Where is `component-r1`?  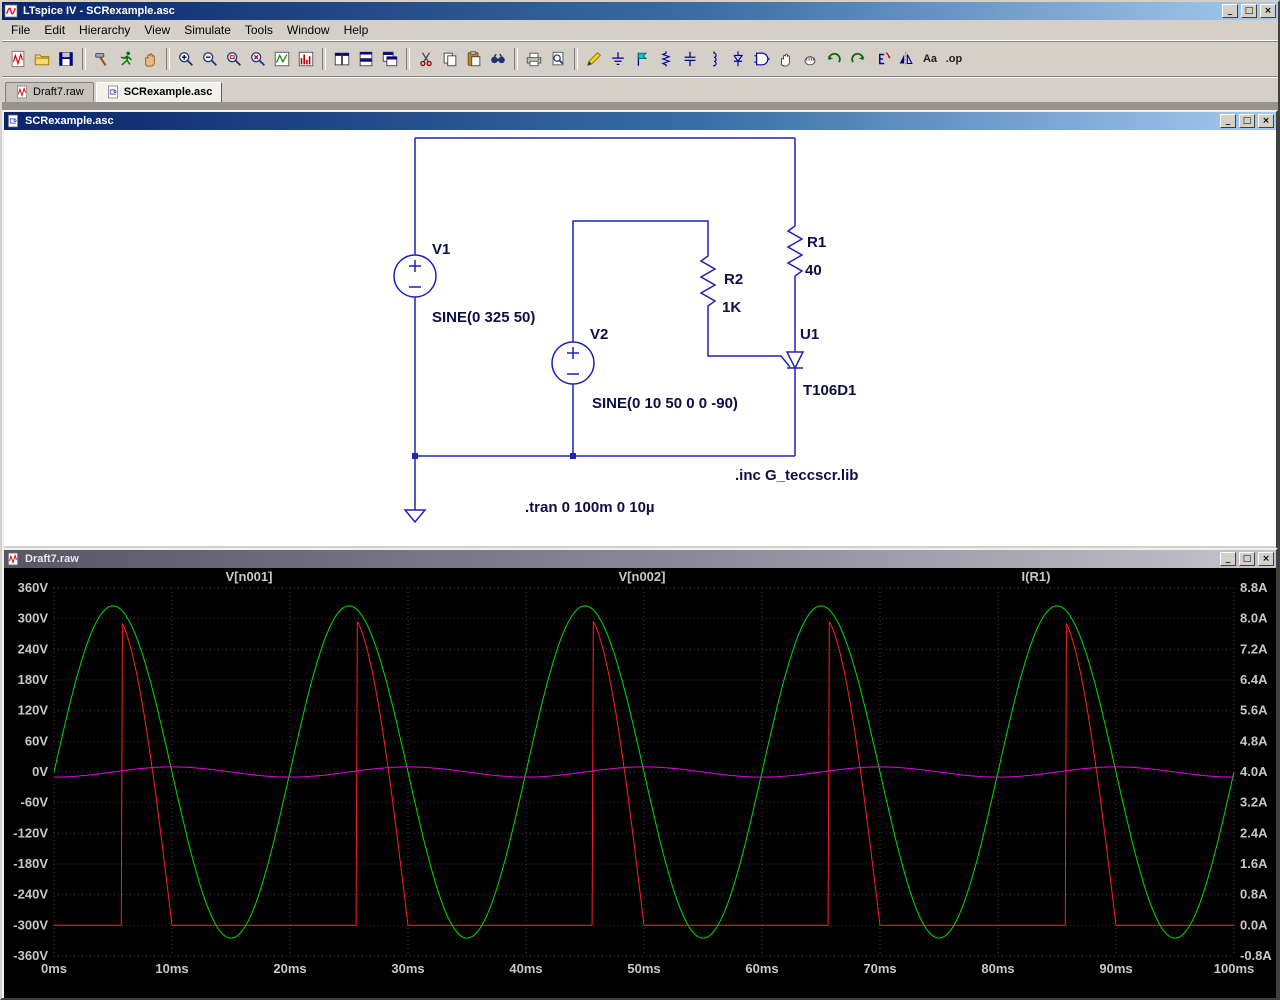 component-r1 is located at coordinates (795, 258).